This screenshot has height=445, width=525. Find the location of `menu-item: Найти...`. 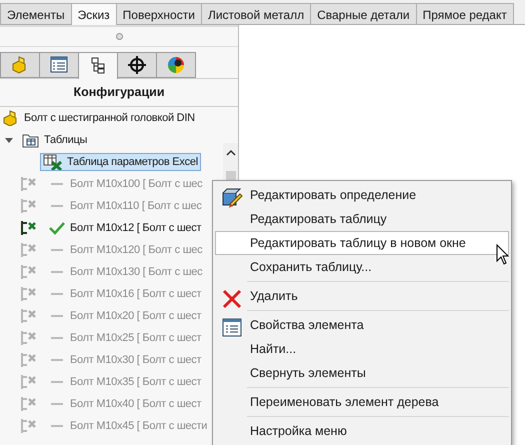

menu-item: Найти... is located at coordinates (362, 349).